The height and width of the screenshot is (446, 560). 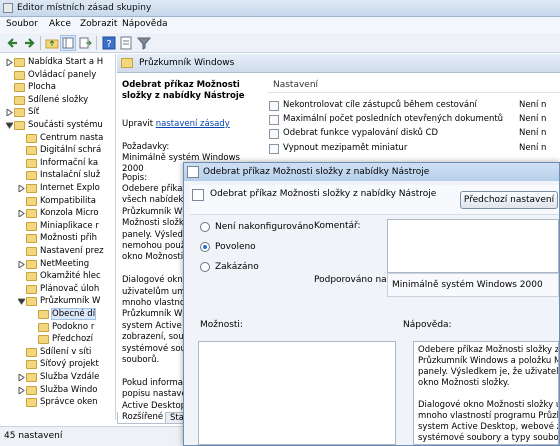 What do you see at coordinates (57, 289) in the screenshot?
I see `tree-item: Plánovač úloh` at bounding box center [57, 289].